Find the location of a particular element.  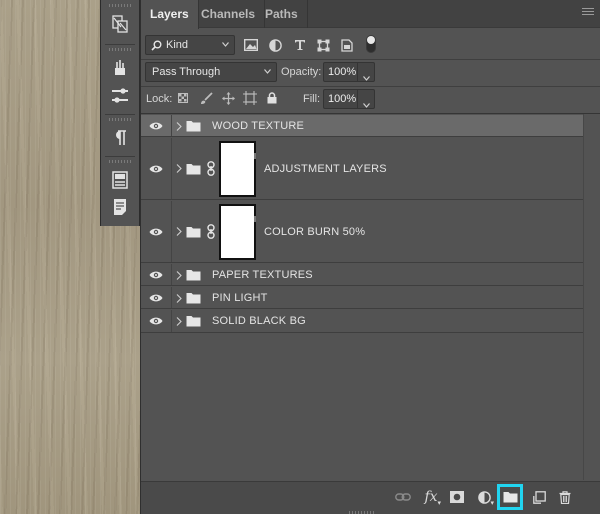

type-filter-icon is located at coordinates (300, 45).